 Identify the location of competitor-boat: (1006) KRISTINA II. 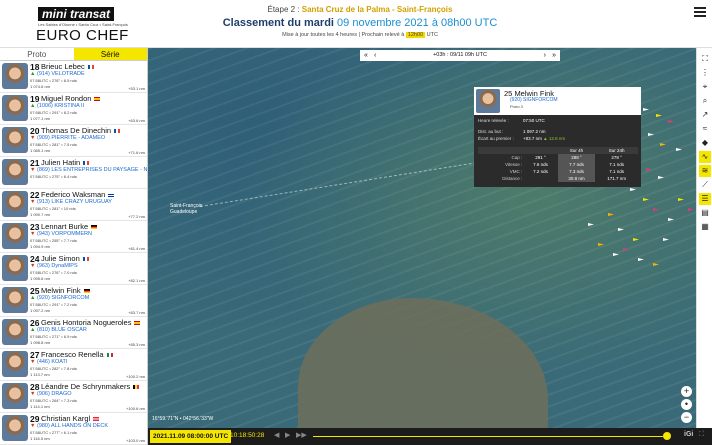
(60, 106).